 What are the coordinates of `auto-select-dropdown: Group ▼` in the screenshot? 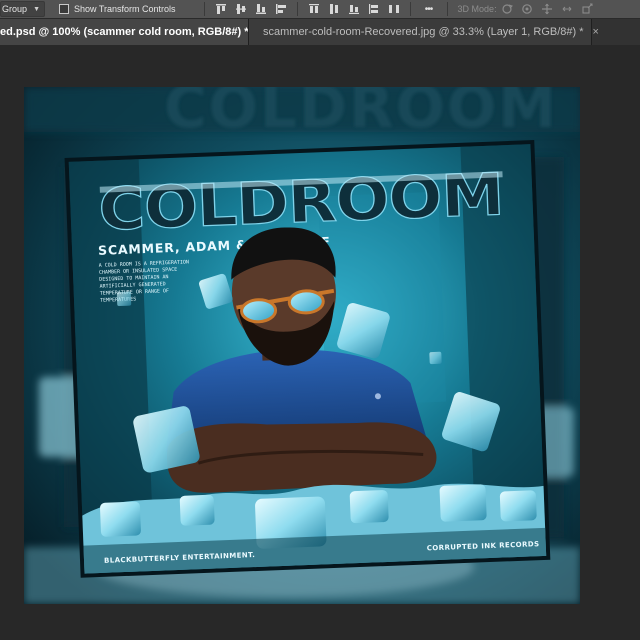 It's located at (22, 9).